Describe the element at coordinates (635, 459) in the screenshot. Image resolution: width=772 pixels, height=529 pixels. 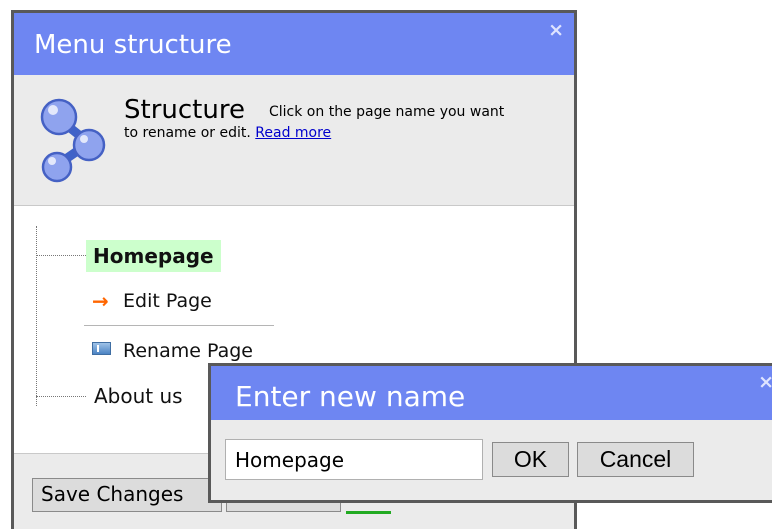
I see `cancel-button: Cancel` at that location.